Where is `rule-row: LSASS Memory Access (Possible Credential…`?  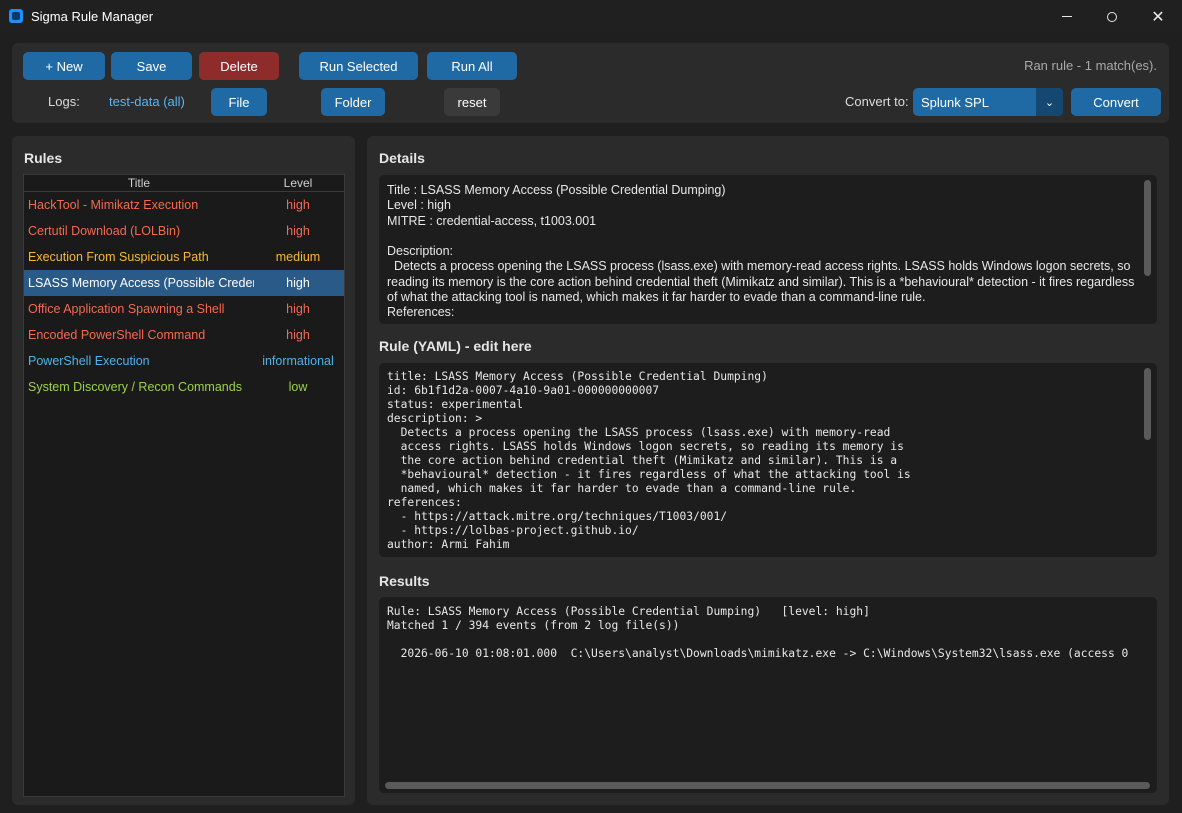
rule-row: LSASS Memory Access (Possible Credential… is located at coordinates (184, 283).